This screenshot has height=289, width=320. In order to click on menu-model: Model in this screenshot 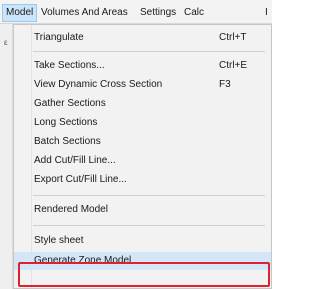, I will do `click(20, 13)`.